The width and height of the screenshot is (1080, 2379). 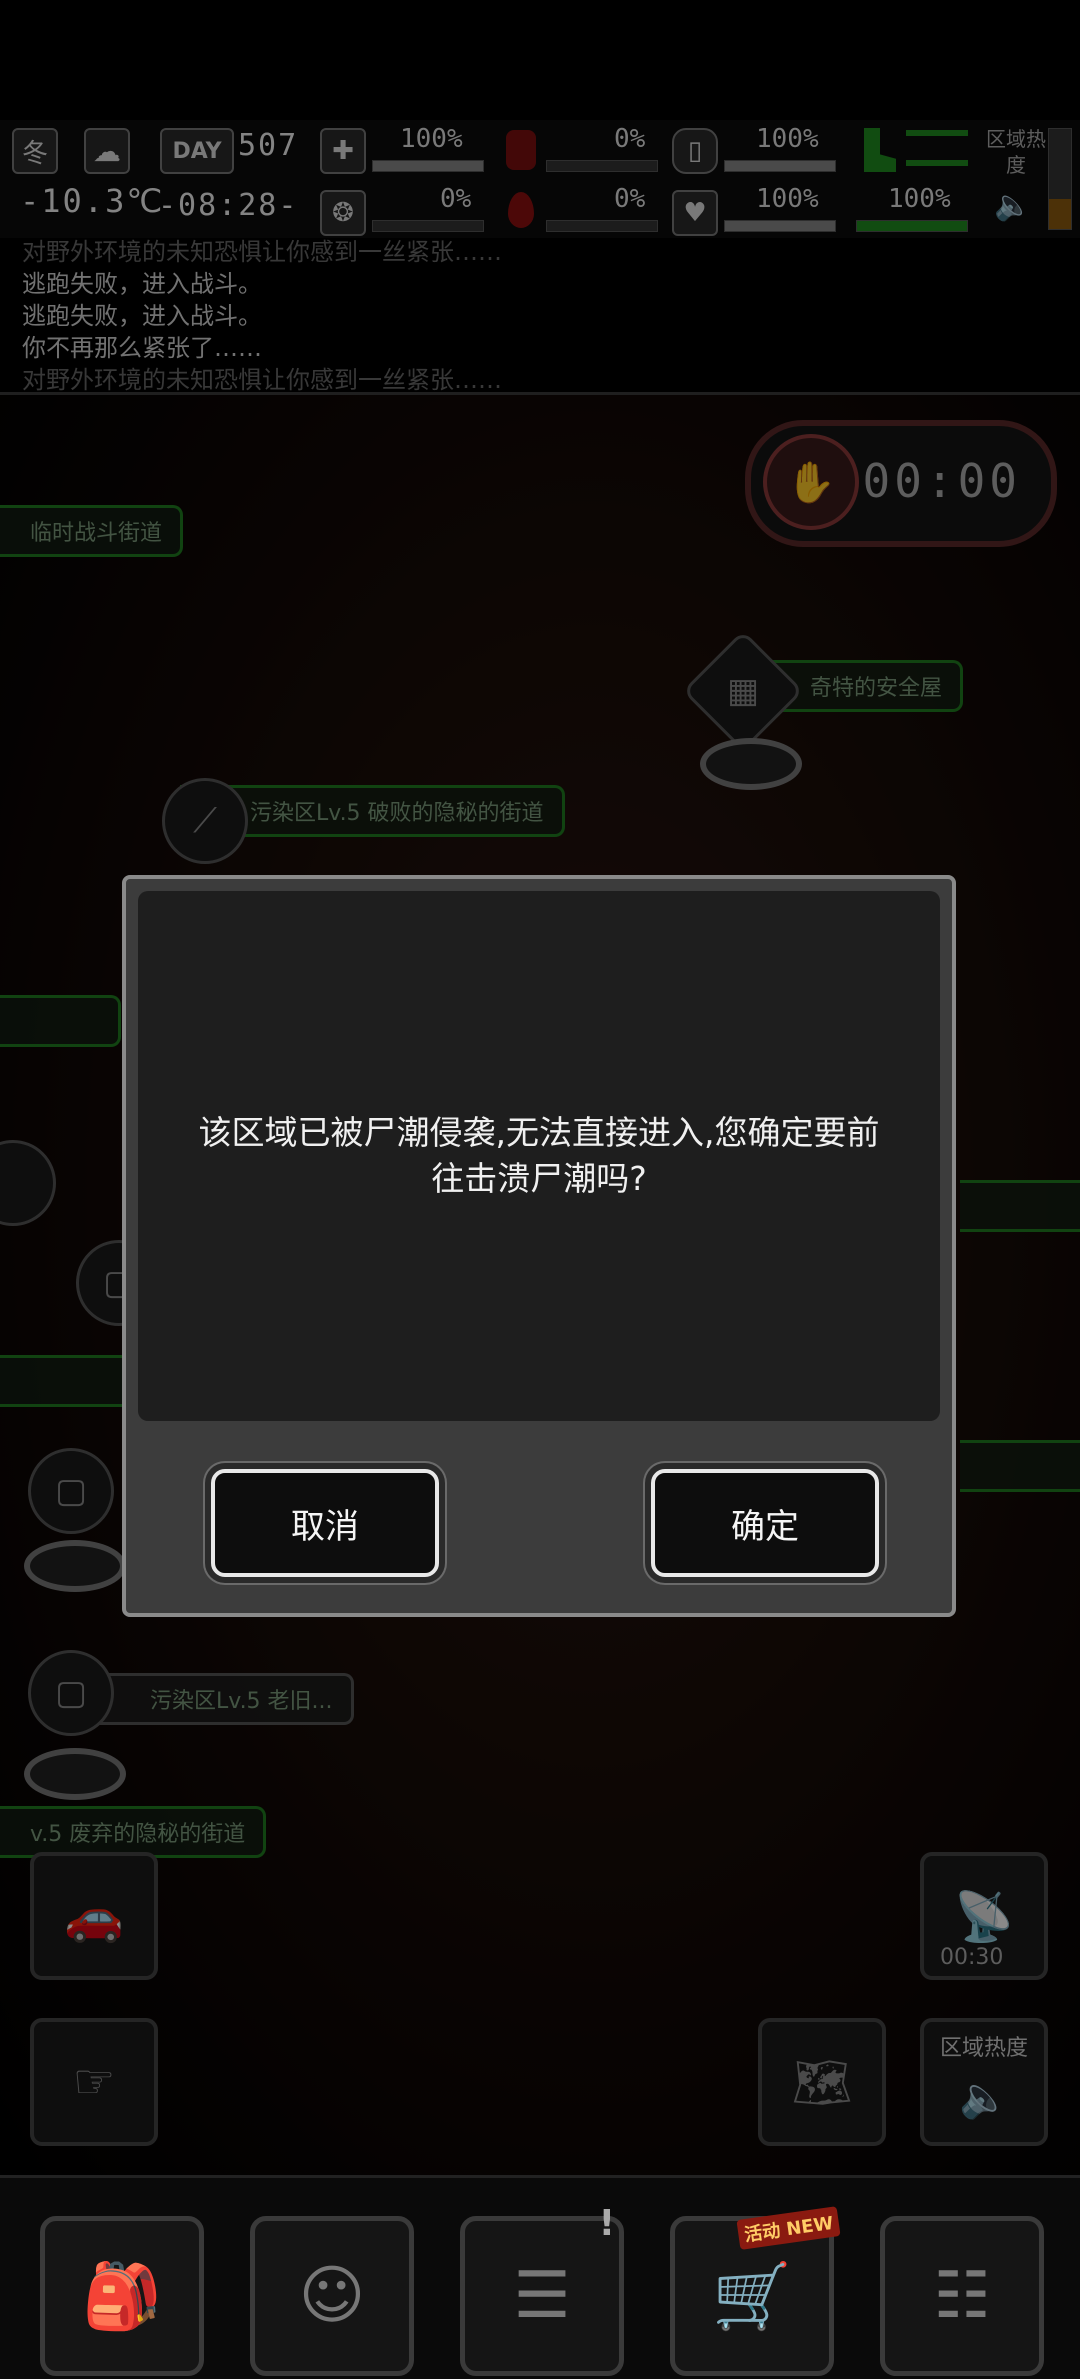 I want to click on alert-icon: !, so click(x=606, y=2223).